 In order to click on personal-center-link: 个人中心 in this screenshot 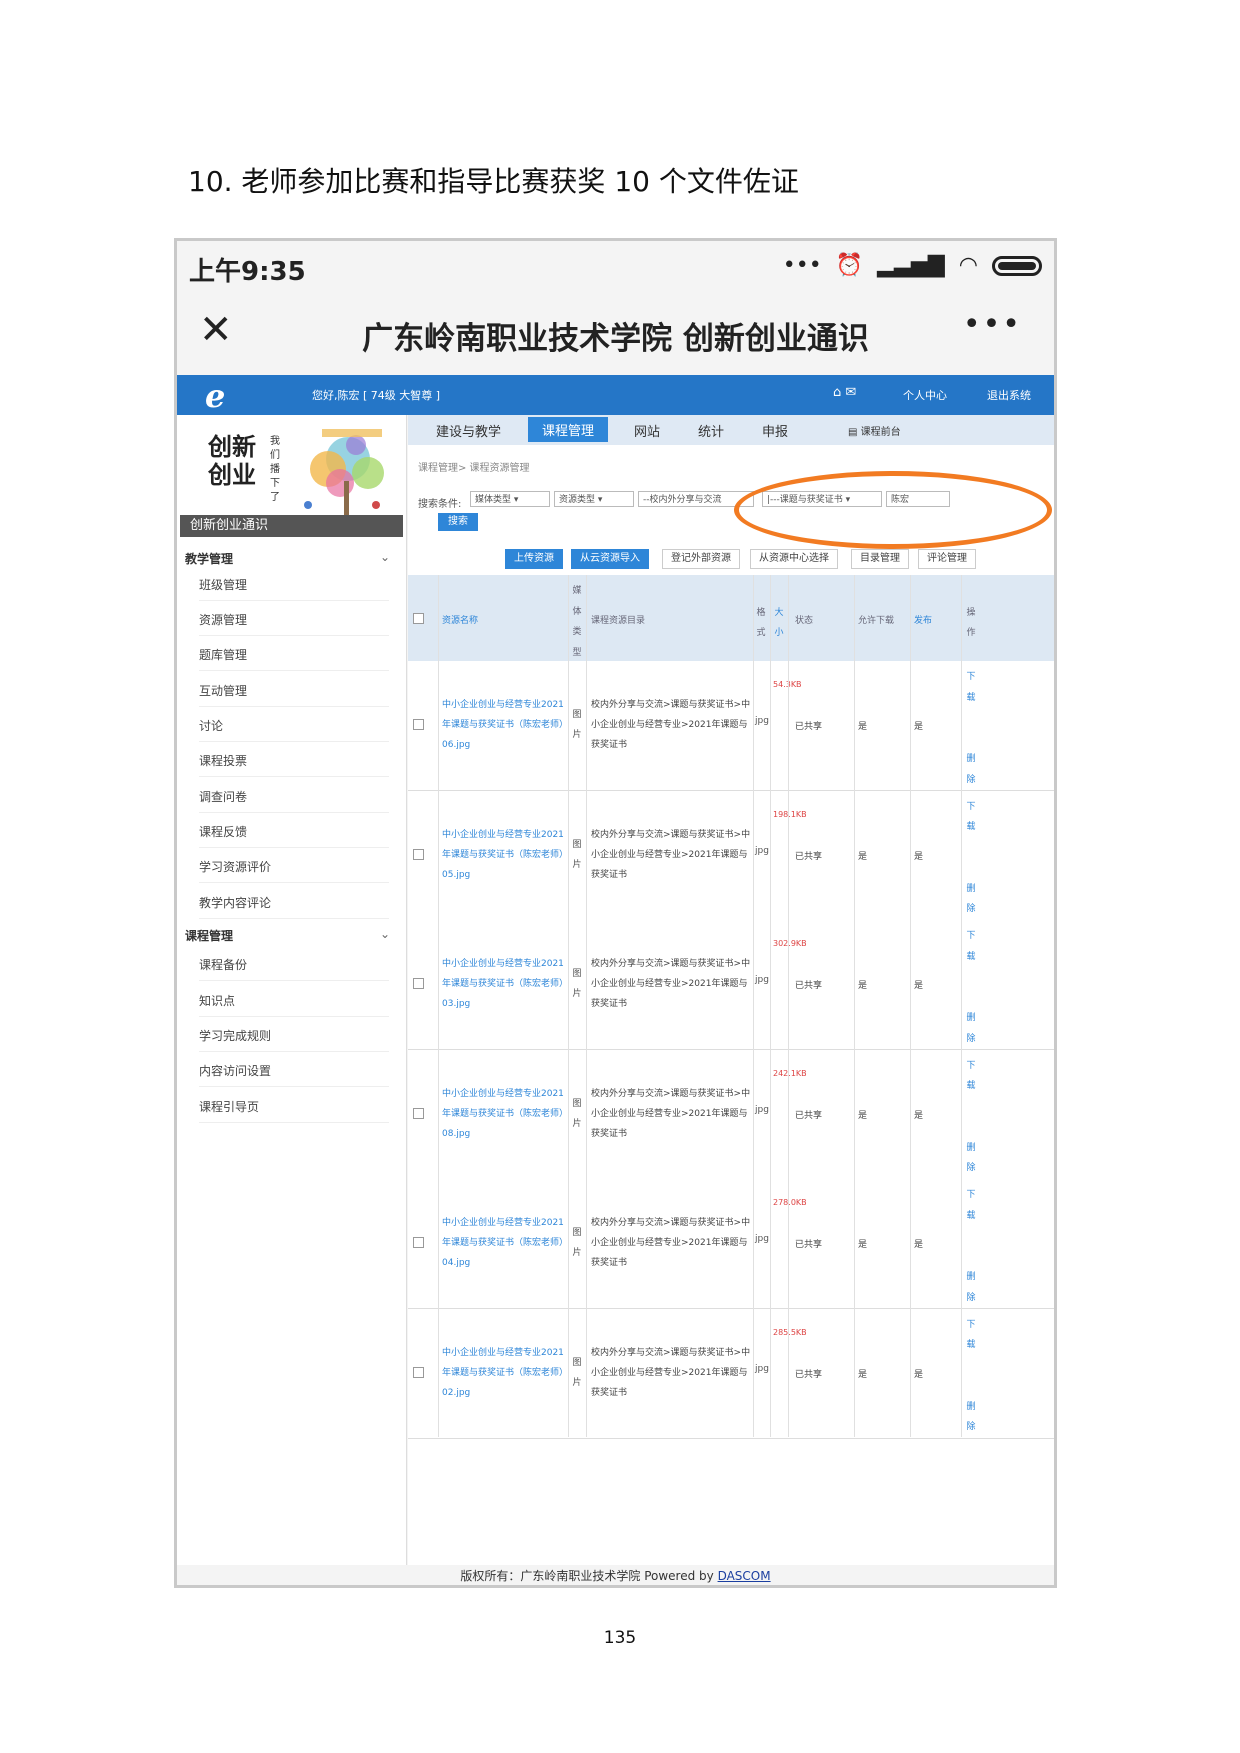, I will do `click(925, 395)`.